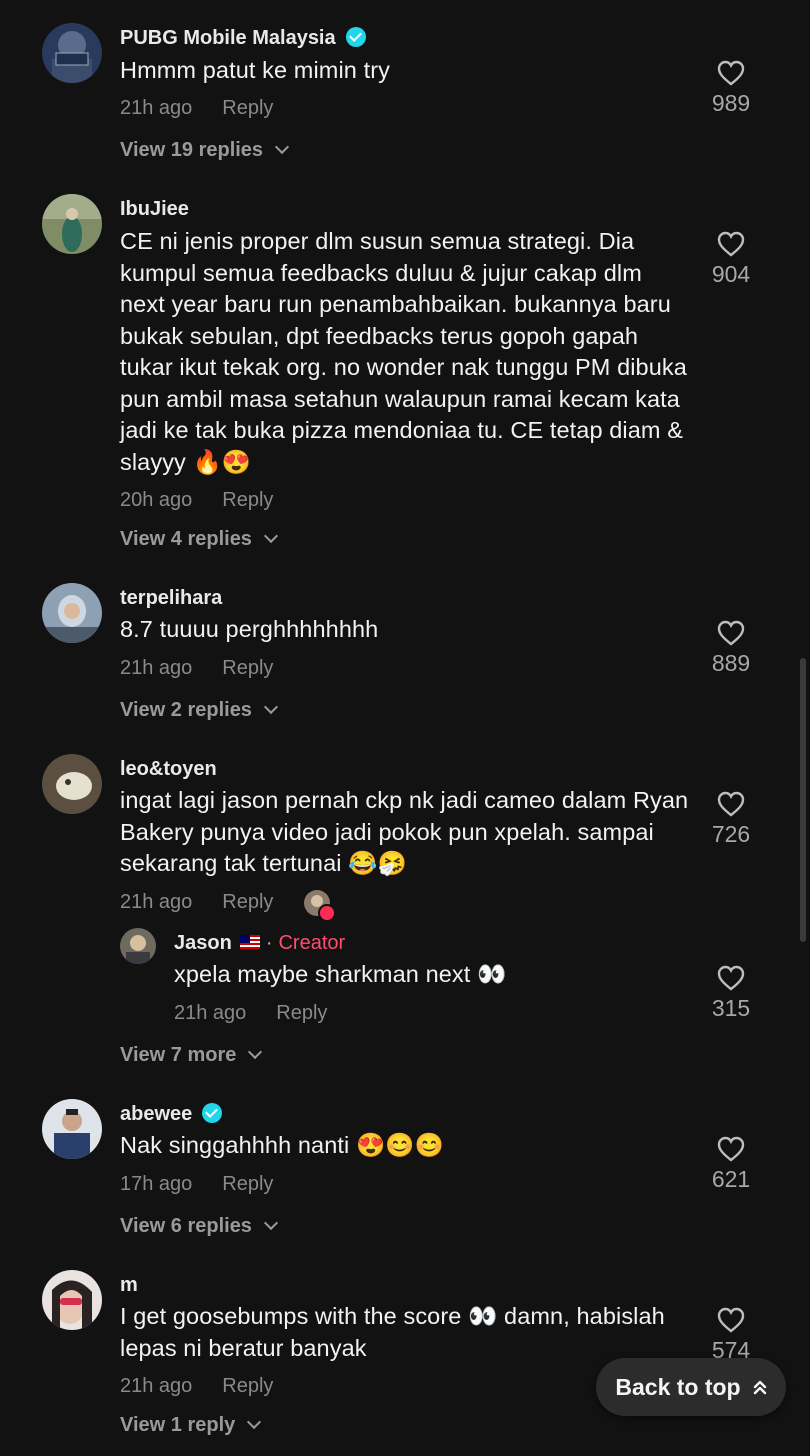 This screenshot has height=1456, width=810. What do you see at coordinates (156, 500) in the screenshot?
I see `timestamp: 20h ago` at bounding box center [156, 500].